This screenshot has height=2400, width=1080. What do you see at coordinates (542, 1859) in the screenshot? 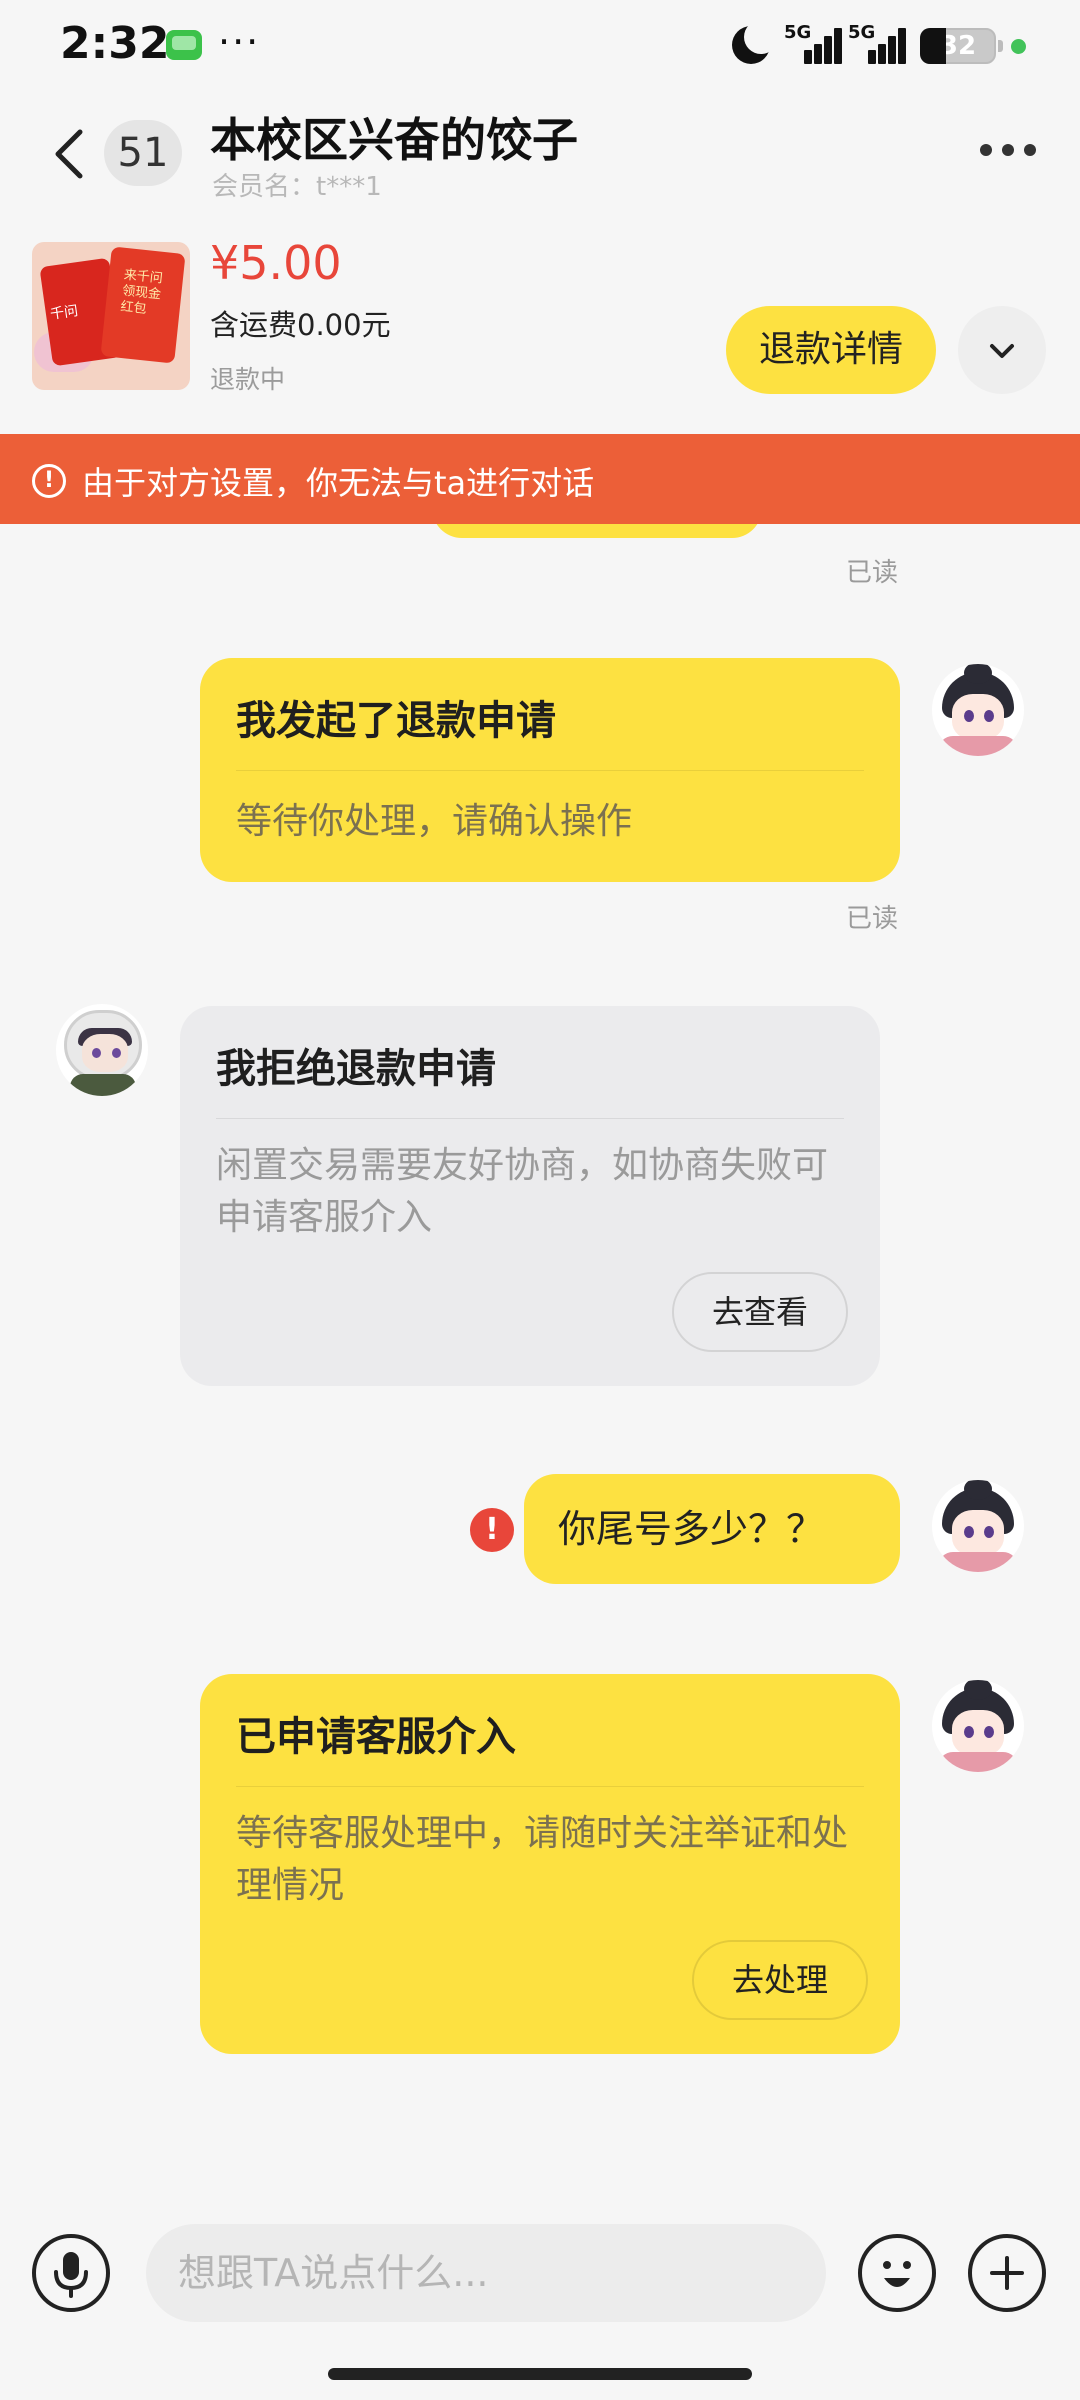
I see `card-body: 等待客服处理中，请随时关注举证和处理情况` at bounding box center [542, 1859].